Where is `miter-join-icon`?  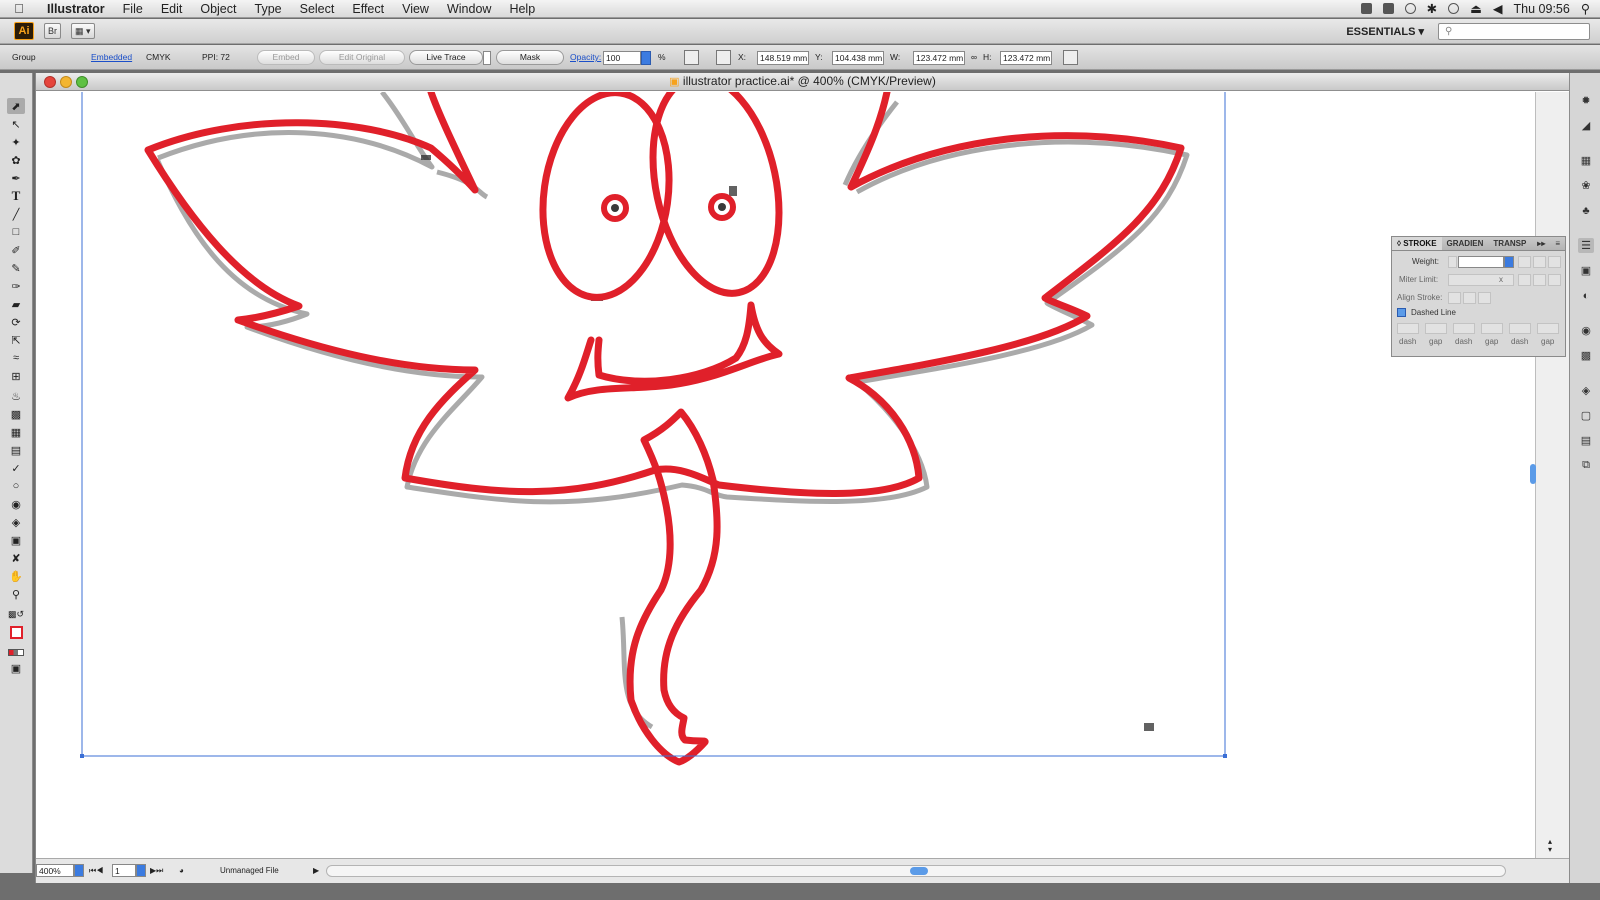 miter-join-icon is located at coordinates (1524, 280).